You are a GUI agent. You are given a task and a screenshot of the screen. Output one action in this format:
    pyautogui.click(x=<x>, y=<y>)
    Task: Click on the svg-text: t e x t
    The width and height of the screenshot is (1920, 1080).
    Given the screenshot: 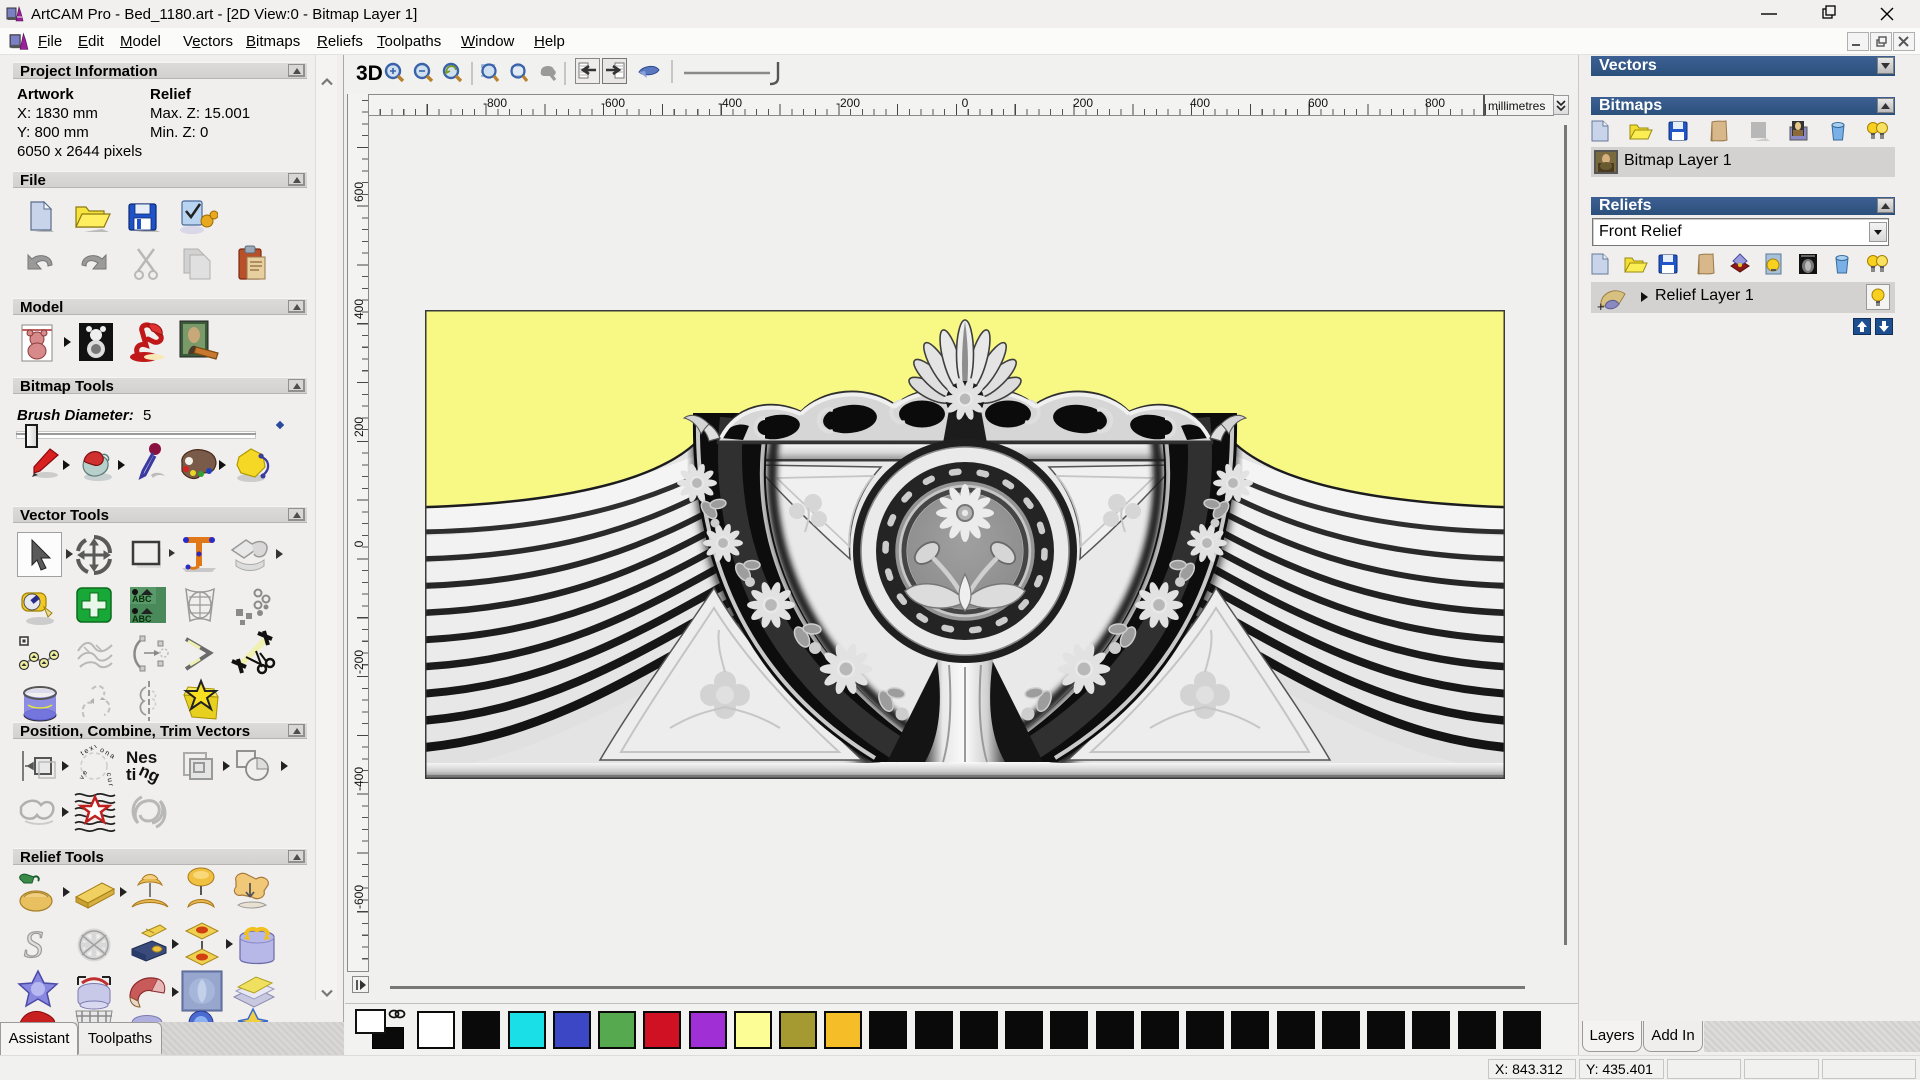 What is the action you would take?
    pyautogui.click(x=89, y=751)
    